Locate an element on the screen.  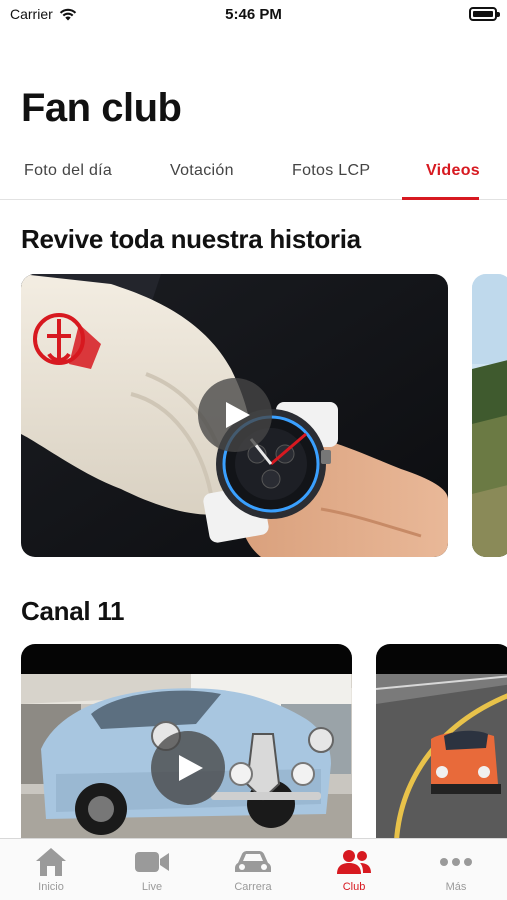
tabbar-label: Inicio is located at coordinates (51, 887).